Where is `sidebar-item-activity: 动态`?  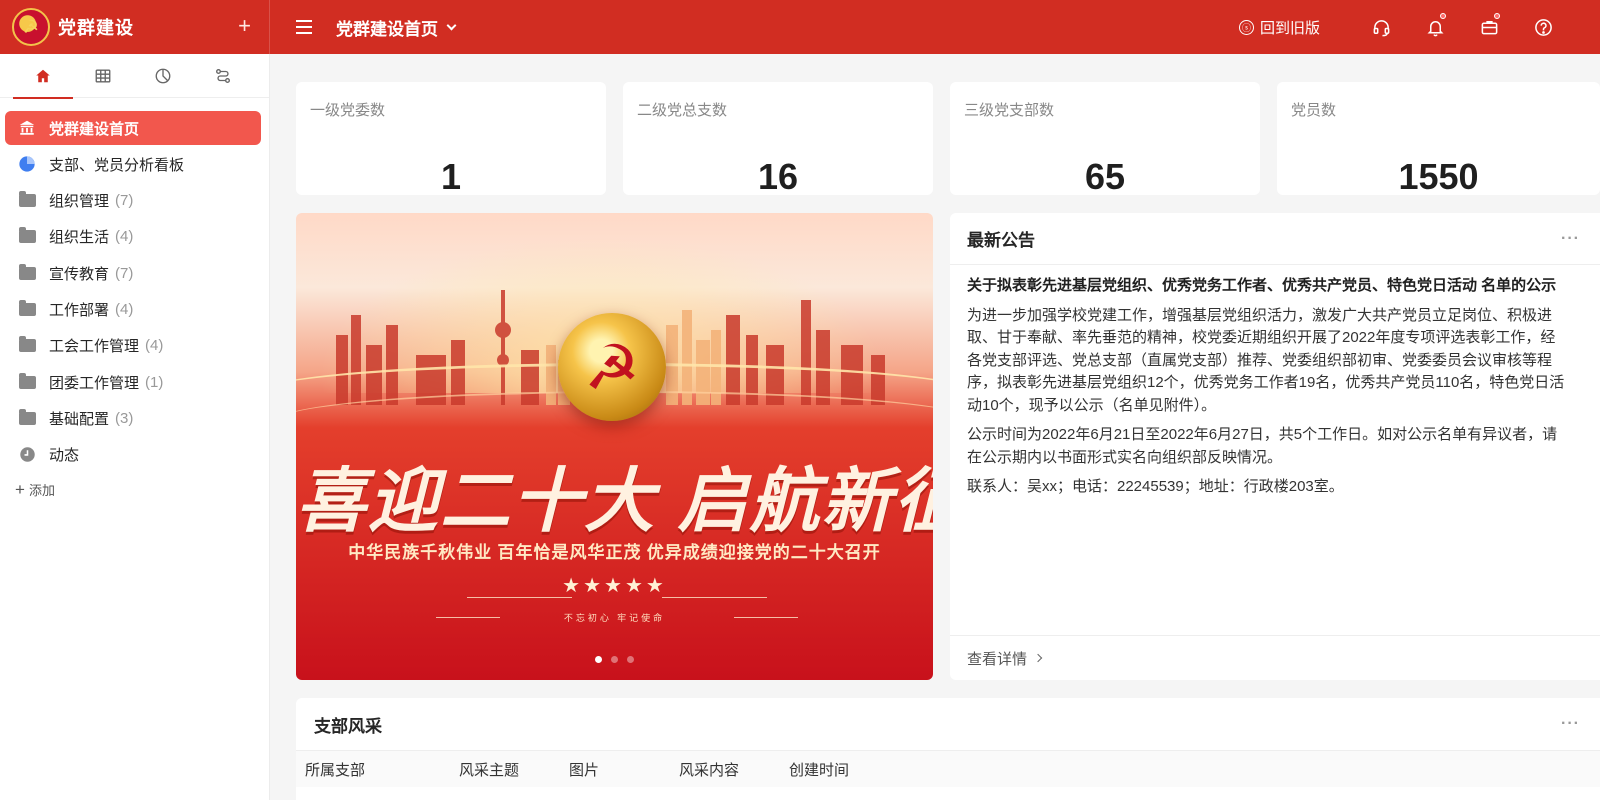 sidebar-item-activity: 动态 is located at coordinates (133, 455).